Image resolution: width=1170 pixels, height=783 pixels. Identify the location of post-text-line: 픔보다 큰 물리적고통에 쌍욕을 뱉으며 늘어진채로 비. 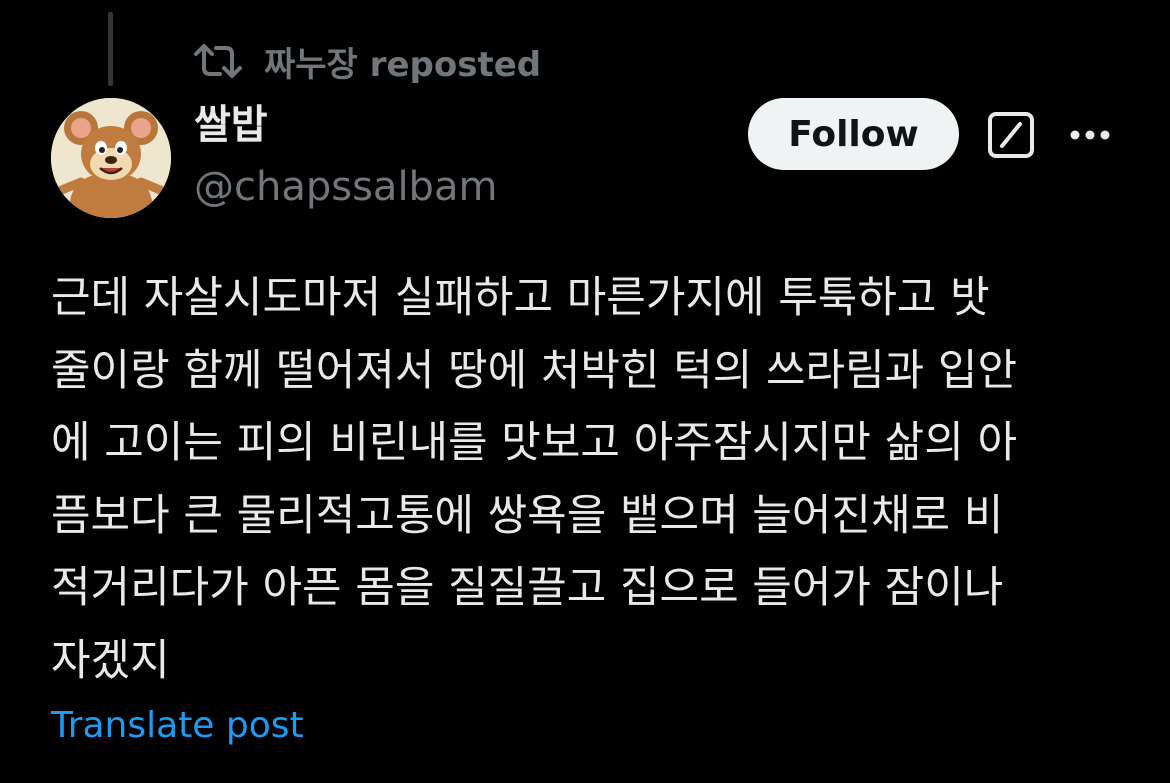
(527, 515).